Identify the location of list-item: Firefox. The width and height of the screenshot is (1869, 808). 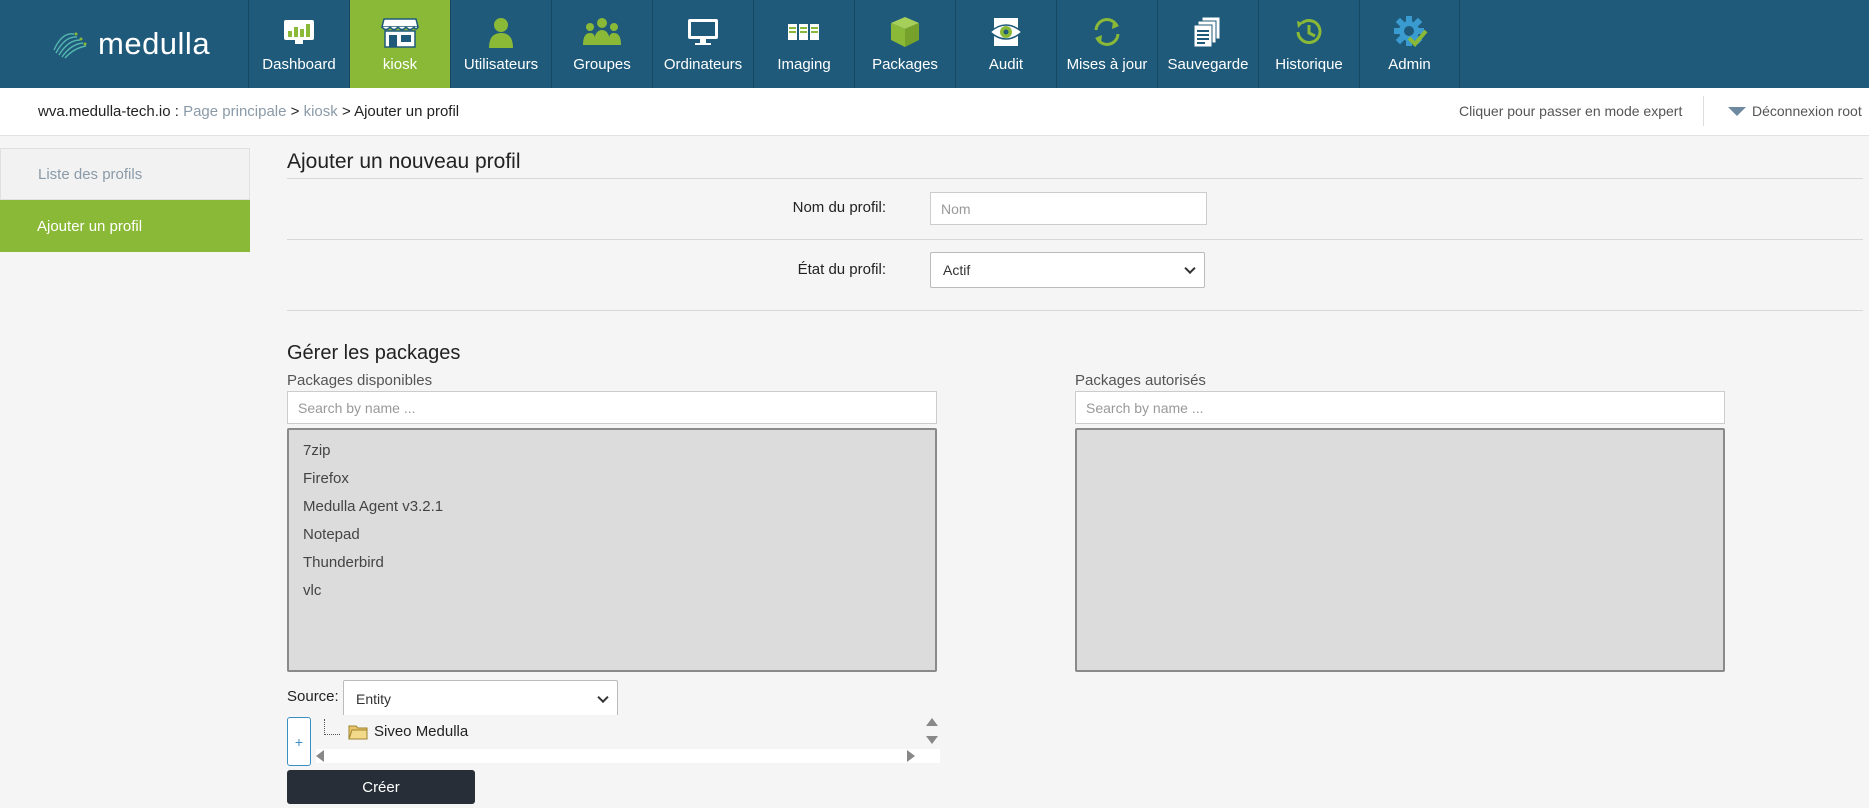
(326, 478).